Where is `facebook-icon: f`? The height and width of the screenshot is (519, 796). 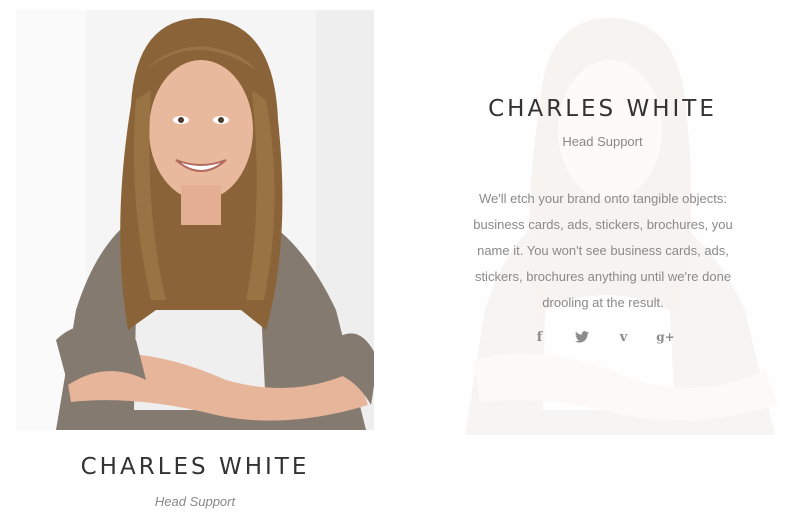 facebook-icon: f is located at coordinates (540, 337).